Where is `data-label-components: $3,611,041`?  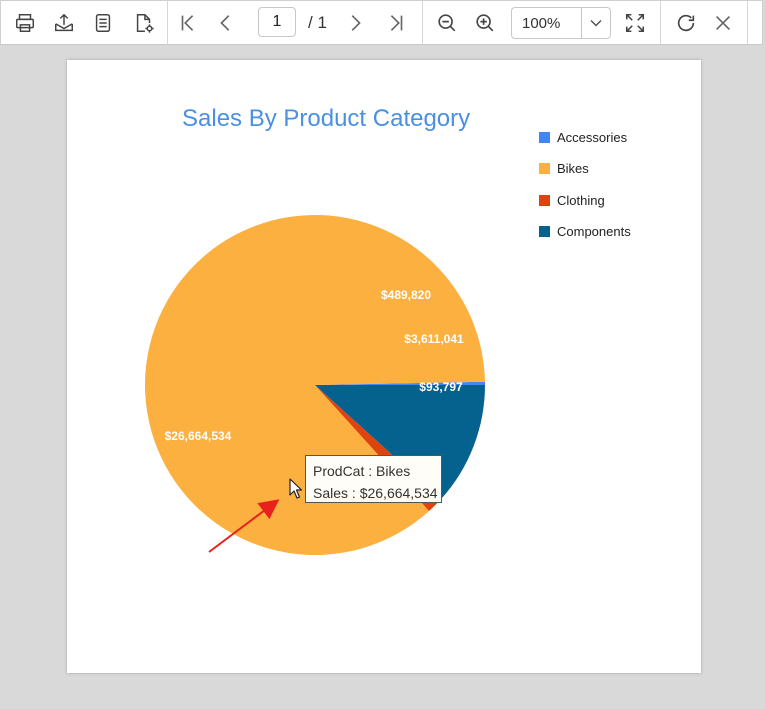
data-label-components: $3,611,041 is located at coordinates (434, 339).